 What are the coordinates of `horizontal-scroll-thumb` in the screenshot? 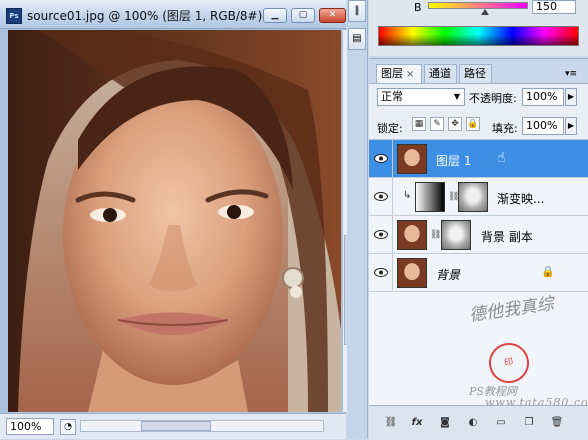 It's located at (176, 426).